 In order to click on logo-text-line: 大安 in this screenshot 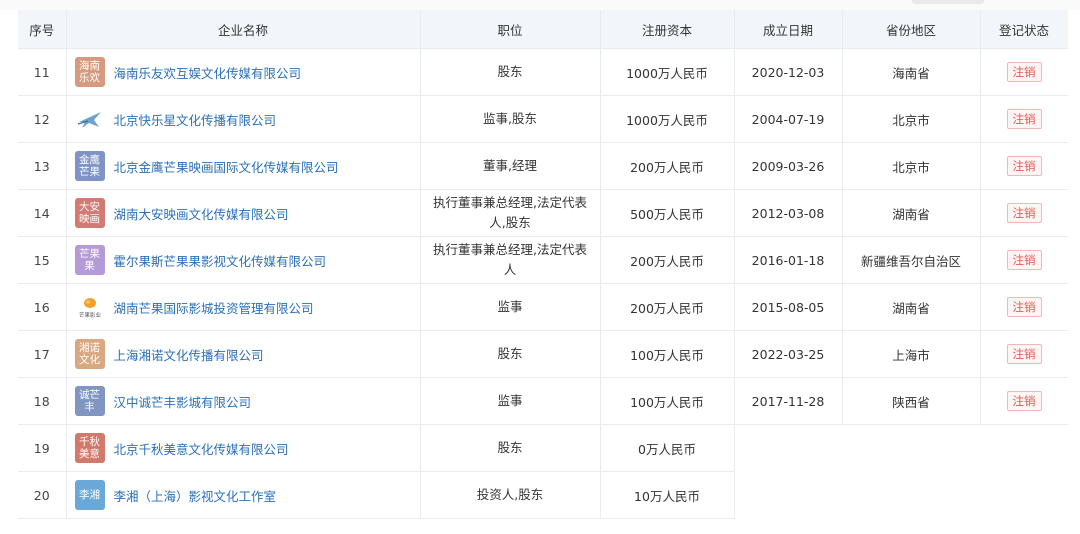, I will do `click(89, 207)`.